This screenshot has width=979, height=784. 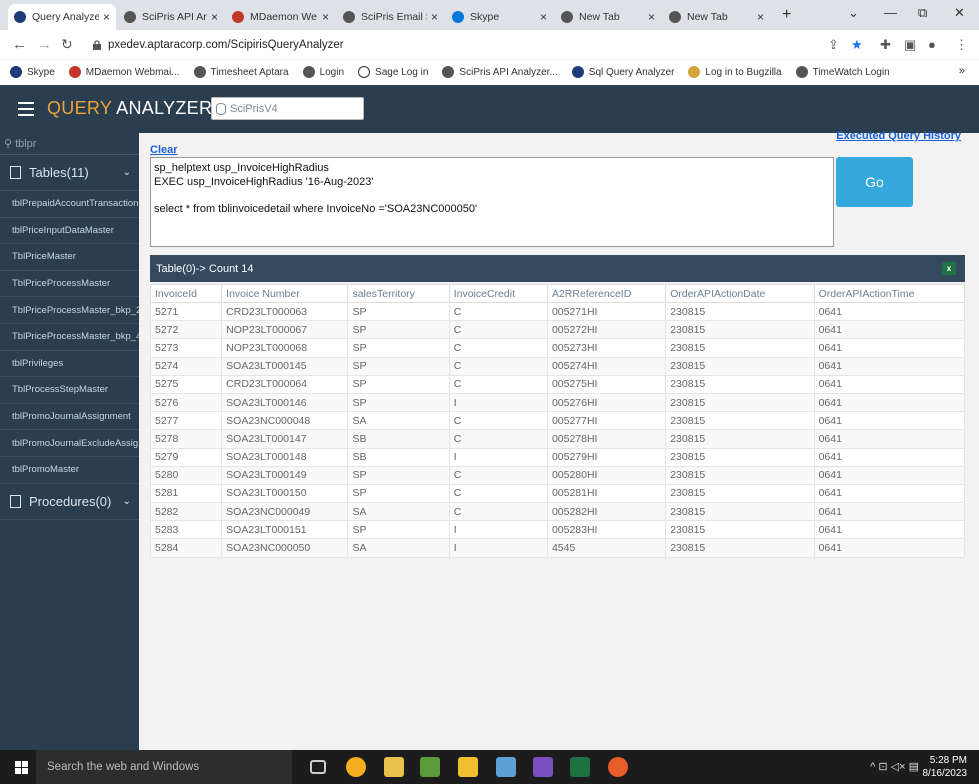 What do you see at coordinates (323, 72) in the screenshot?
I see `bookmark-item: Login` at bounding box center [323, 72].